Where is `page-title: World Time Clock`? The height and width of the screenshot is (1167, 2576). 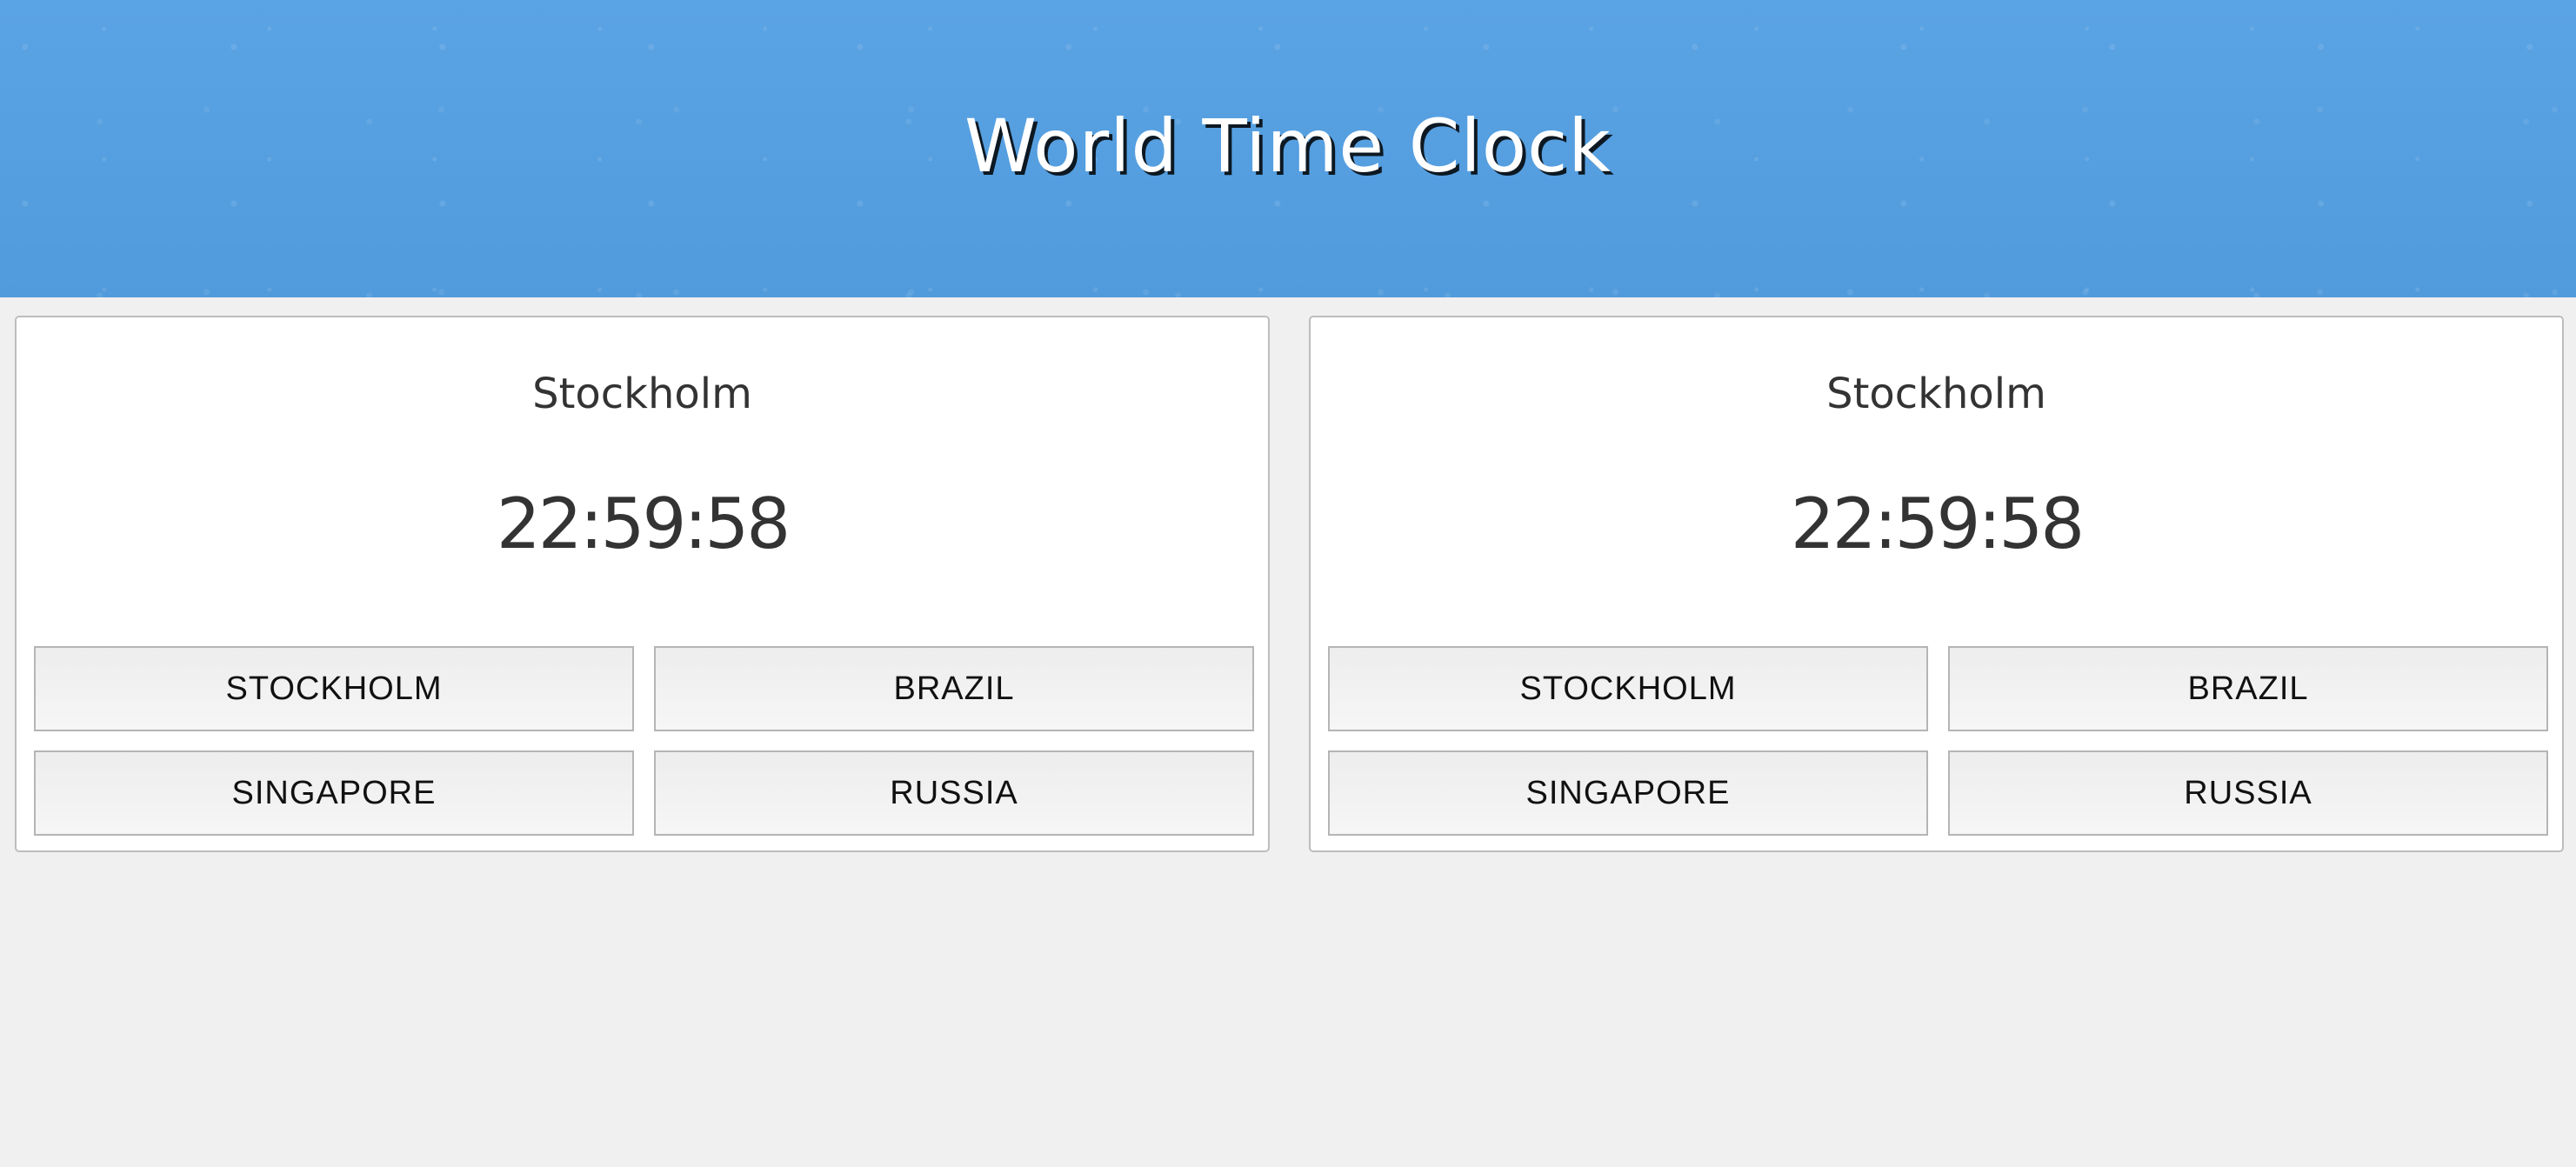 page-title: World Time Clock is located at coordinates (1288, 146).